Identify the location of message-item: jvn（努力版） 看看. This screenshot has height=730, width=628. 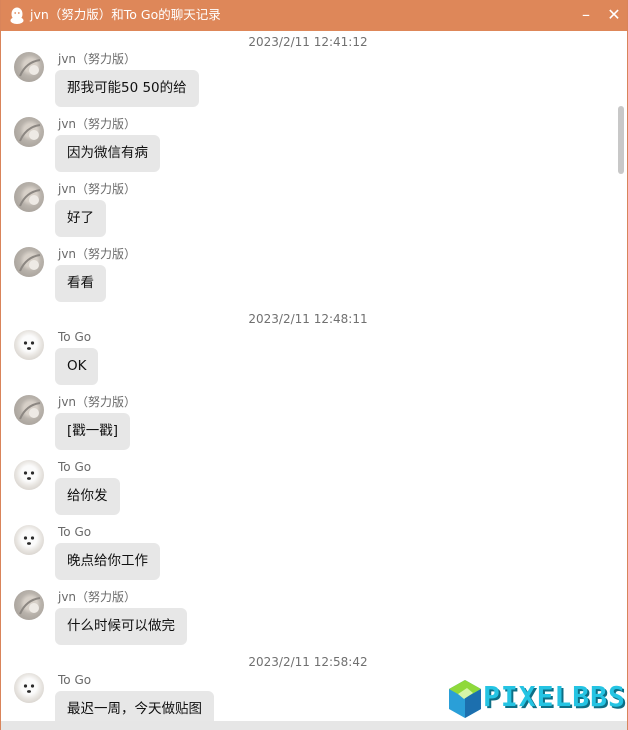
(302, 277).